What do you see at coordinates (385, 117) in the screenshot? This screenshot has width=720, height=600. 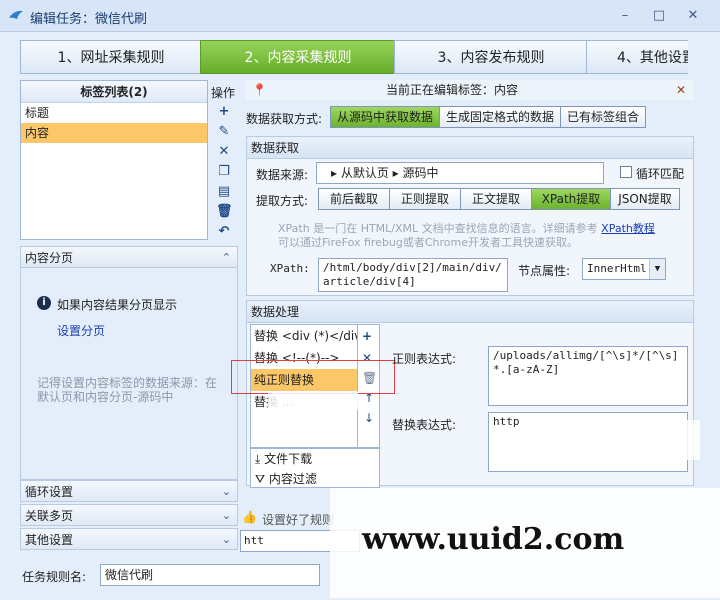 I see `fetch-from-source-button: 从源码中获取数据` at bounding box center [385, 117].